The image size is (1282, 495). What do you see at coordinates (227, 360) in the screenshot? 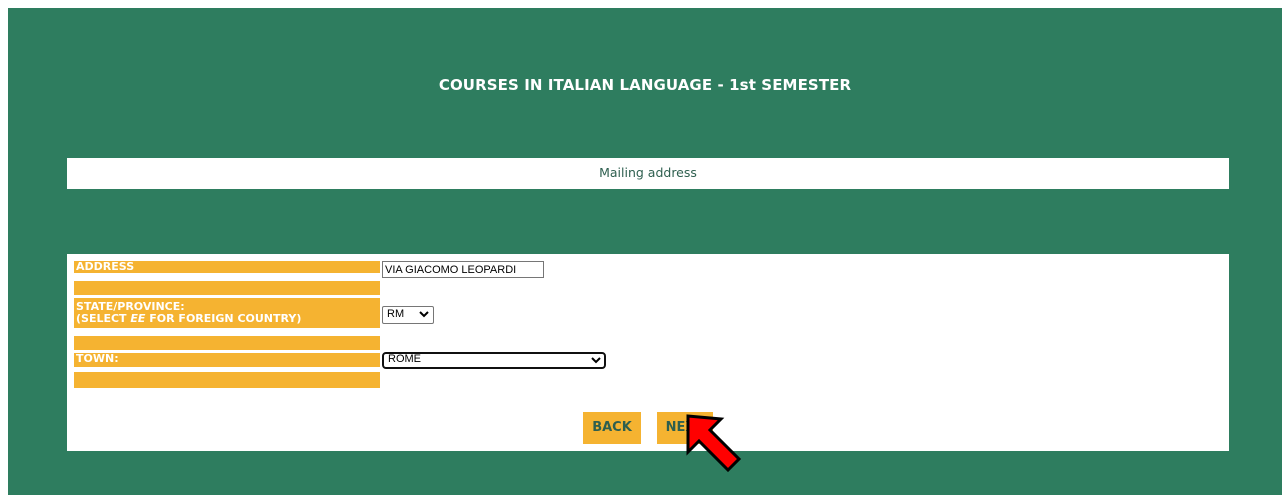
I see `town-label: TOWN:` at bounding box center [227, 360].